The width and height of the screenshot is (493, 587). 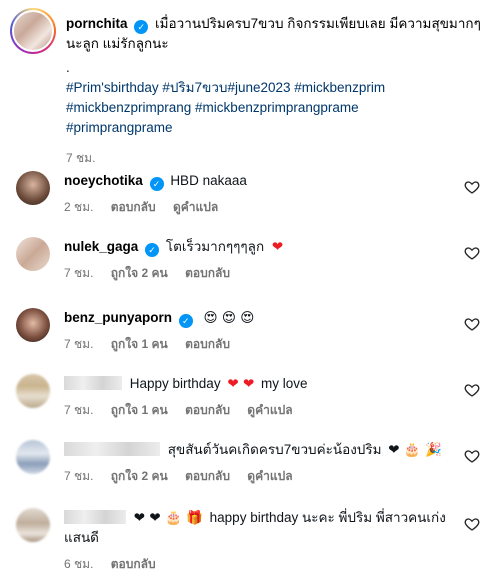 What do you see at coordinates (118, 317) in the screenshot?
I see `commenter-username: benz_punyaporn` at bounding box center [118, 317].